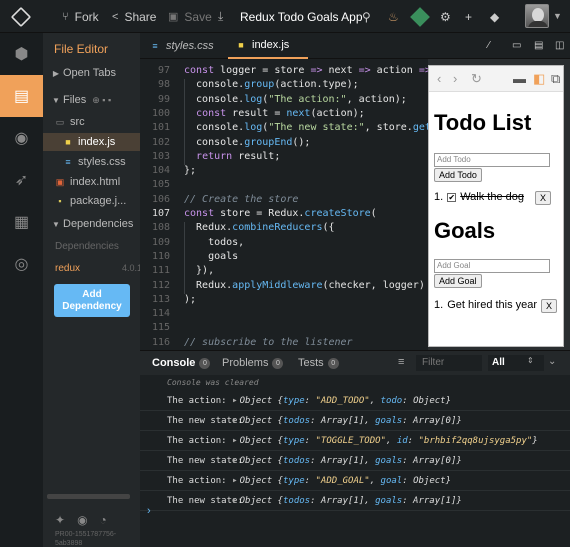 The image size is (570, 547). What do you see at coordinates (301, 16) in the screenshot?
I see `project-title: Redux Todo Goals App` at bounding box center [301, 16].